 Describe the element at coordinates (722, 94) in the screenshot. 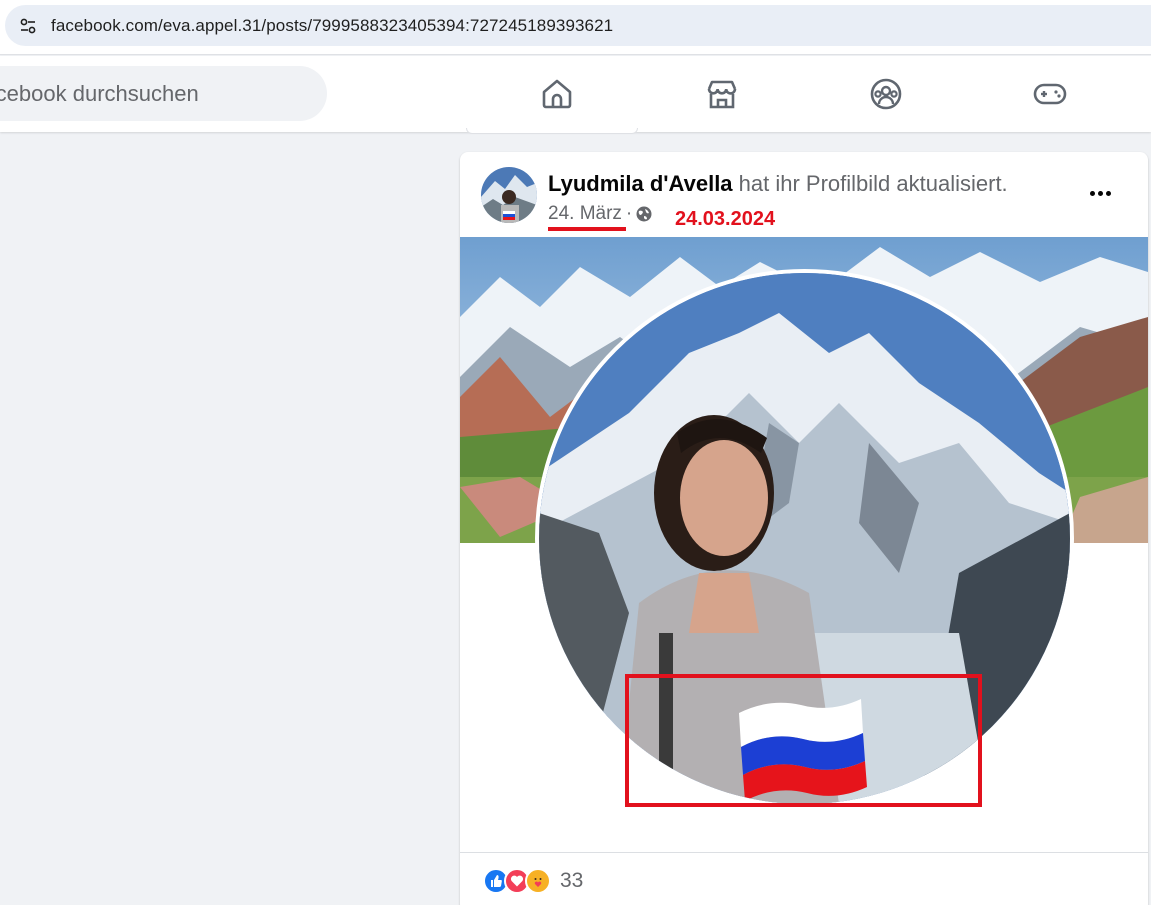

I see `marketplace-icon` at that location.